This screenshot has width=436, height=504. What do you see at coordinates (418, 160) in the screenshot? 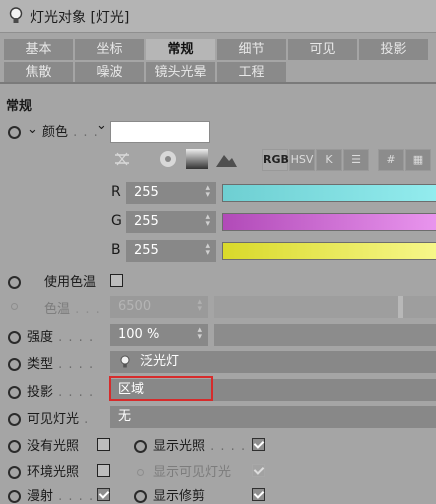
I see `swatches-grid-icon: ▦` at bounding box center [418, 160].